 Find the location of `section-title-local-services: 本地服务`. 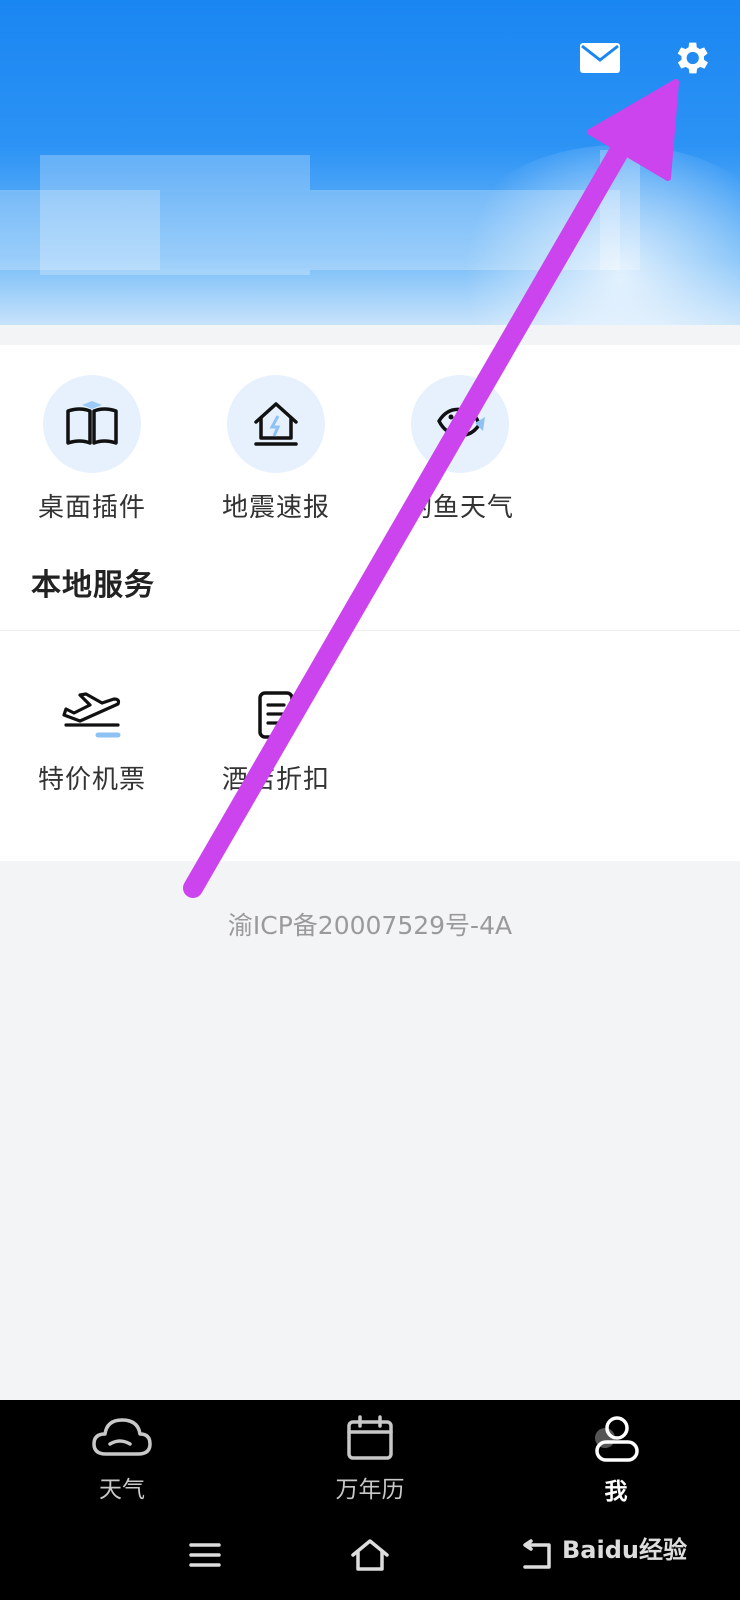

section-title-local-services: 本地服务 is located at coordinates (93, 585).